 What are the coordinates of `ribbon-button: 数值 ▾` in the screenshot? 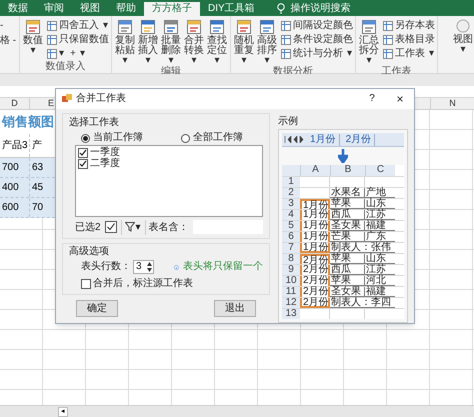 It's located at (33, 40).